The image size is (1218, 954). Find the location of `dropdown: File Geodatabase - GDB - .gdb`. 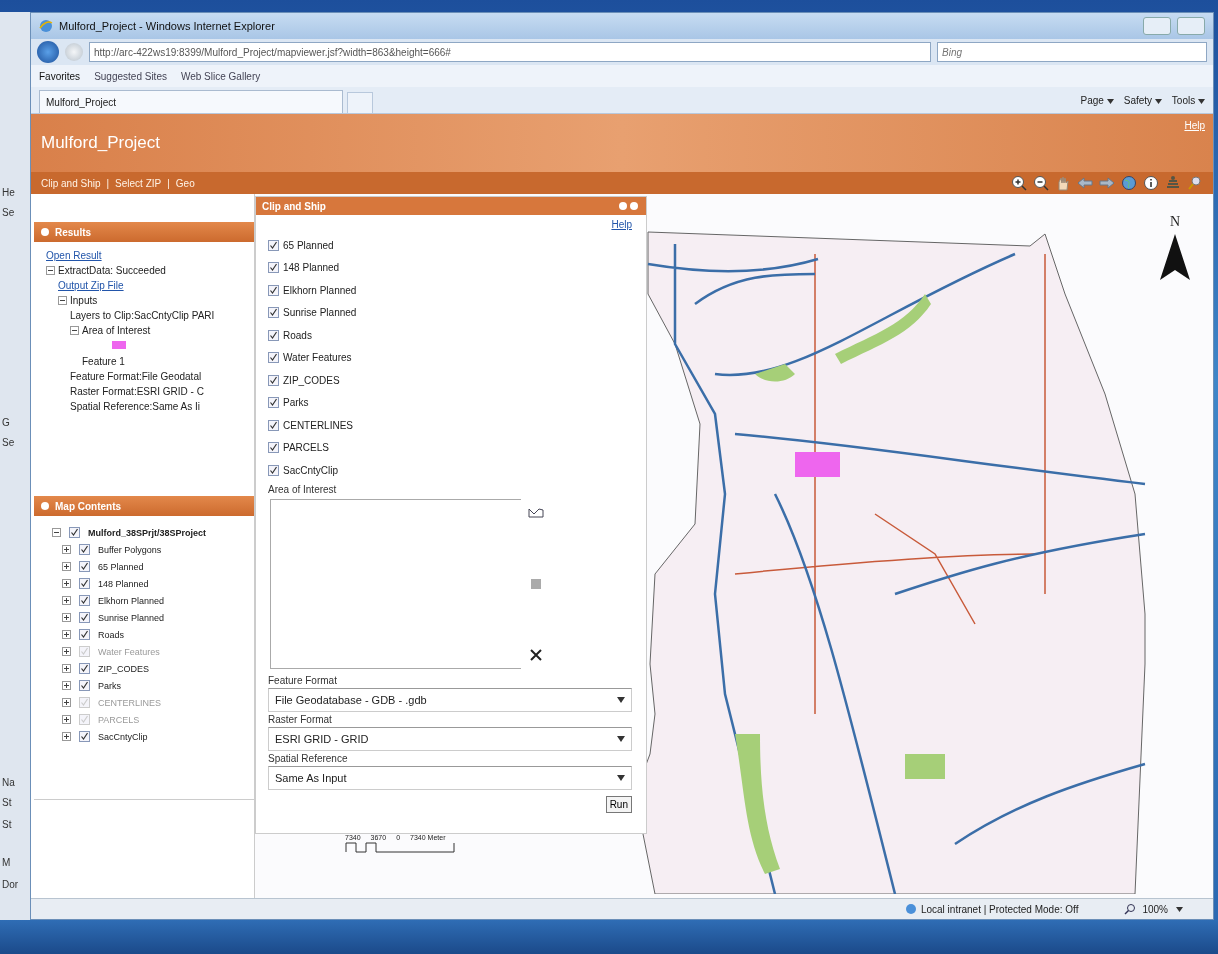

dropdown: File Geodatabase - GDB - .gdb is located at coordinates (450, 699).